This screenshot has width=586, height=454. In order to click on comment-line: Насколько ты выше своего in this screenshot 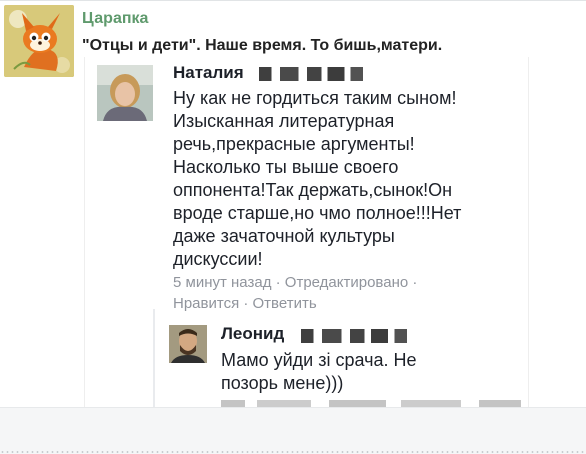, I will do `click(286, 167)`.